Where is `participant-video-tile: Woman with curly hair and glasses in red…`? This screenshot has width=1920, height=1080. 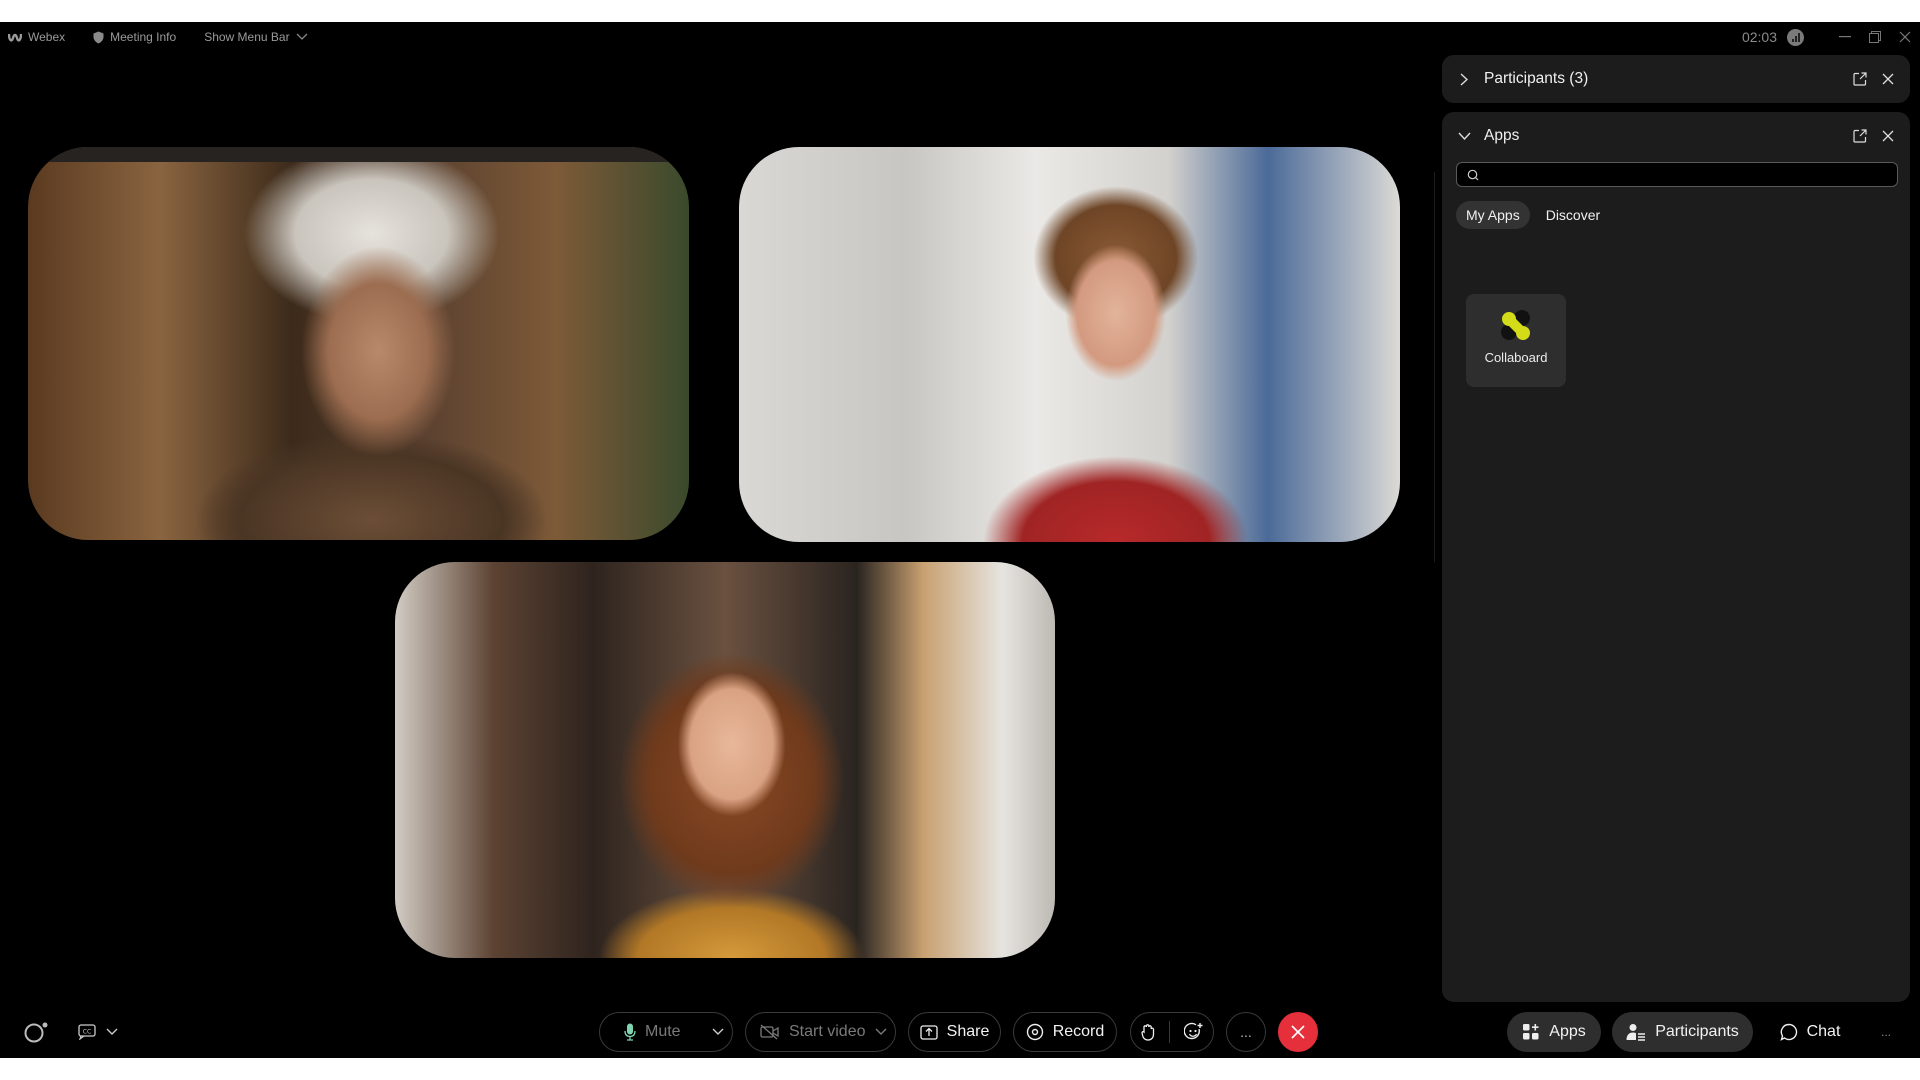 participant-video-tile: Woman with curly hair and glasses in red… is located at coordinates (1069, 344).